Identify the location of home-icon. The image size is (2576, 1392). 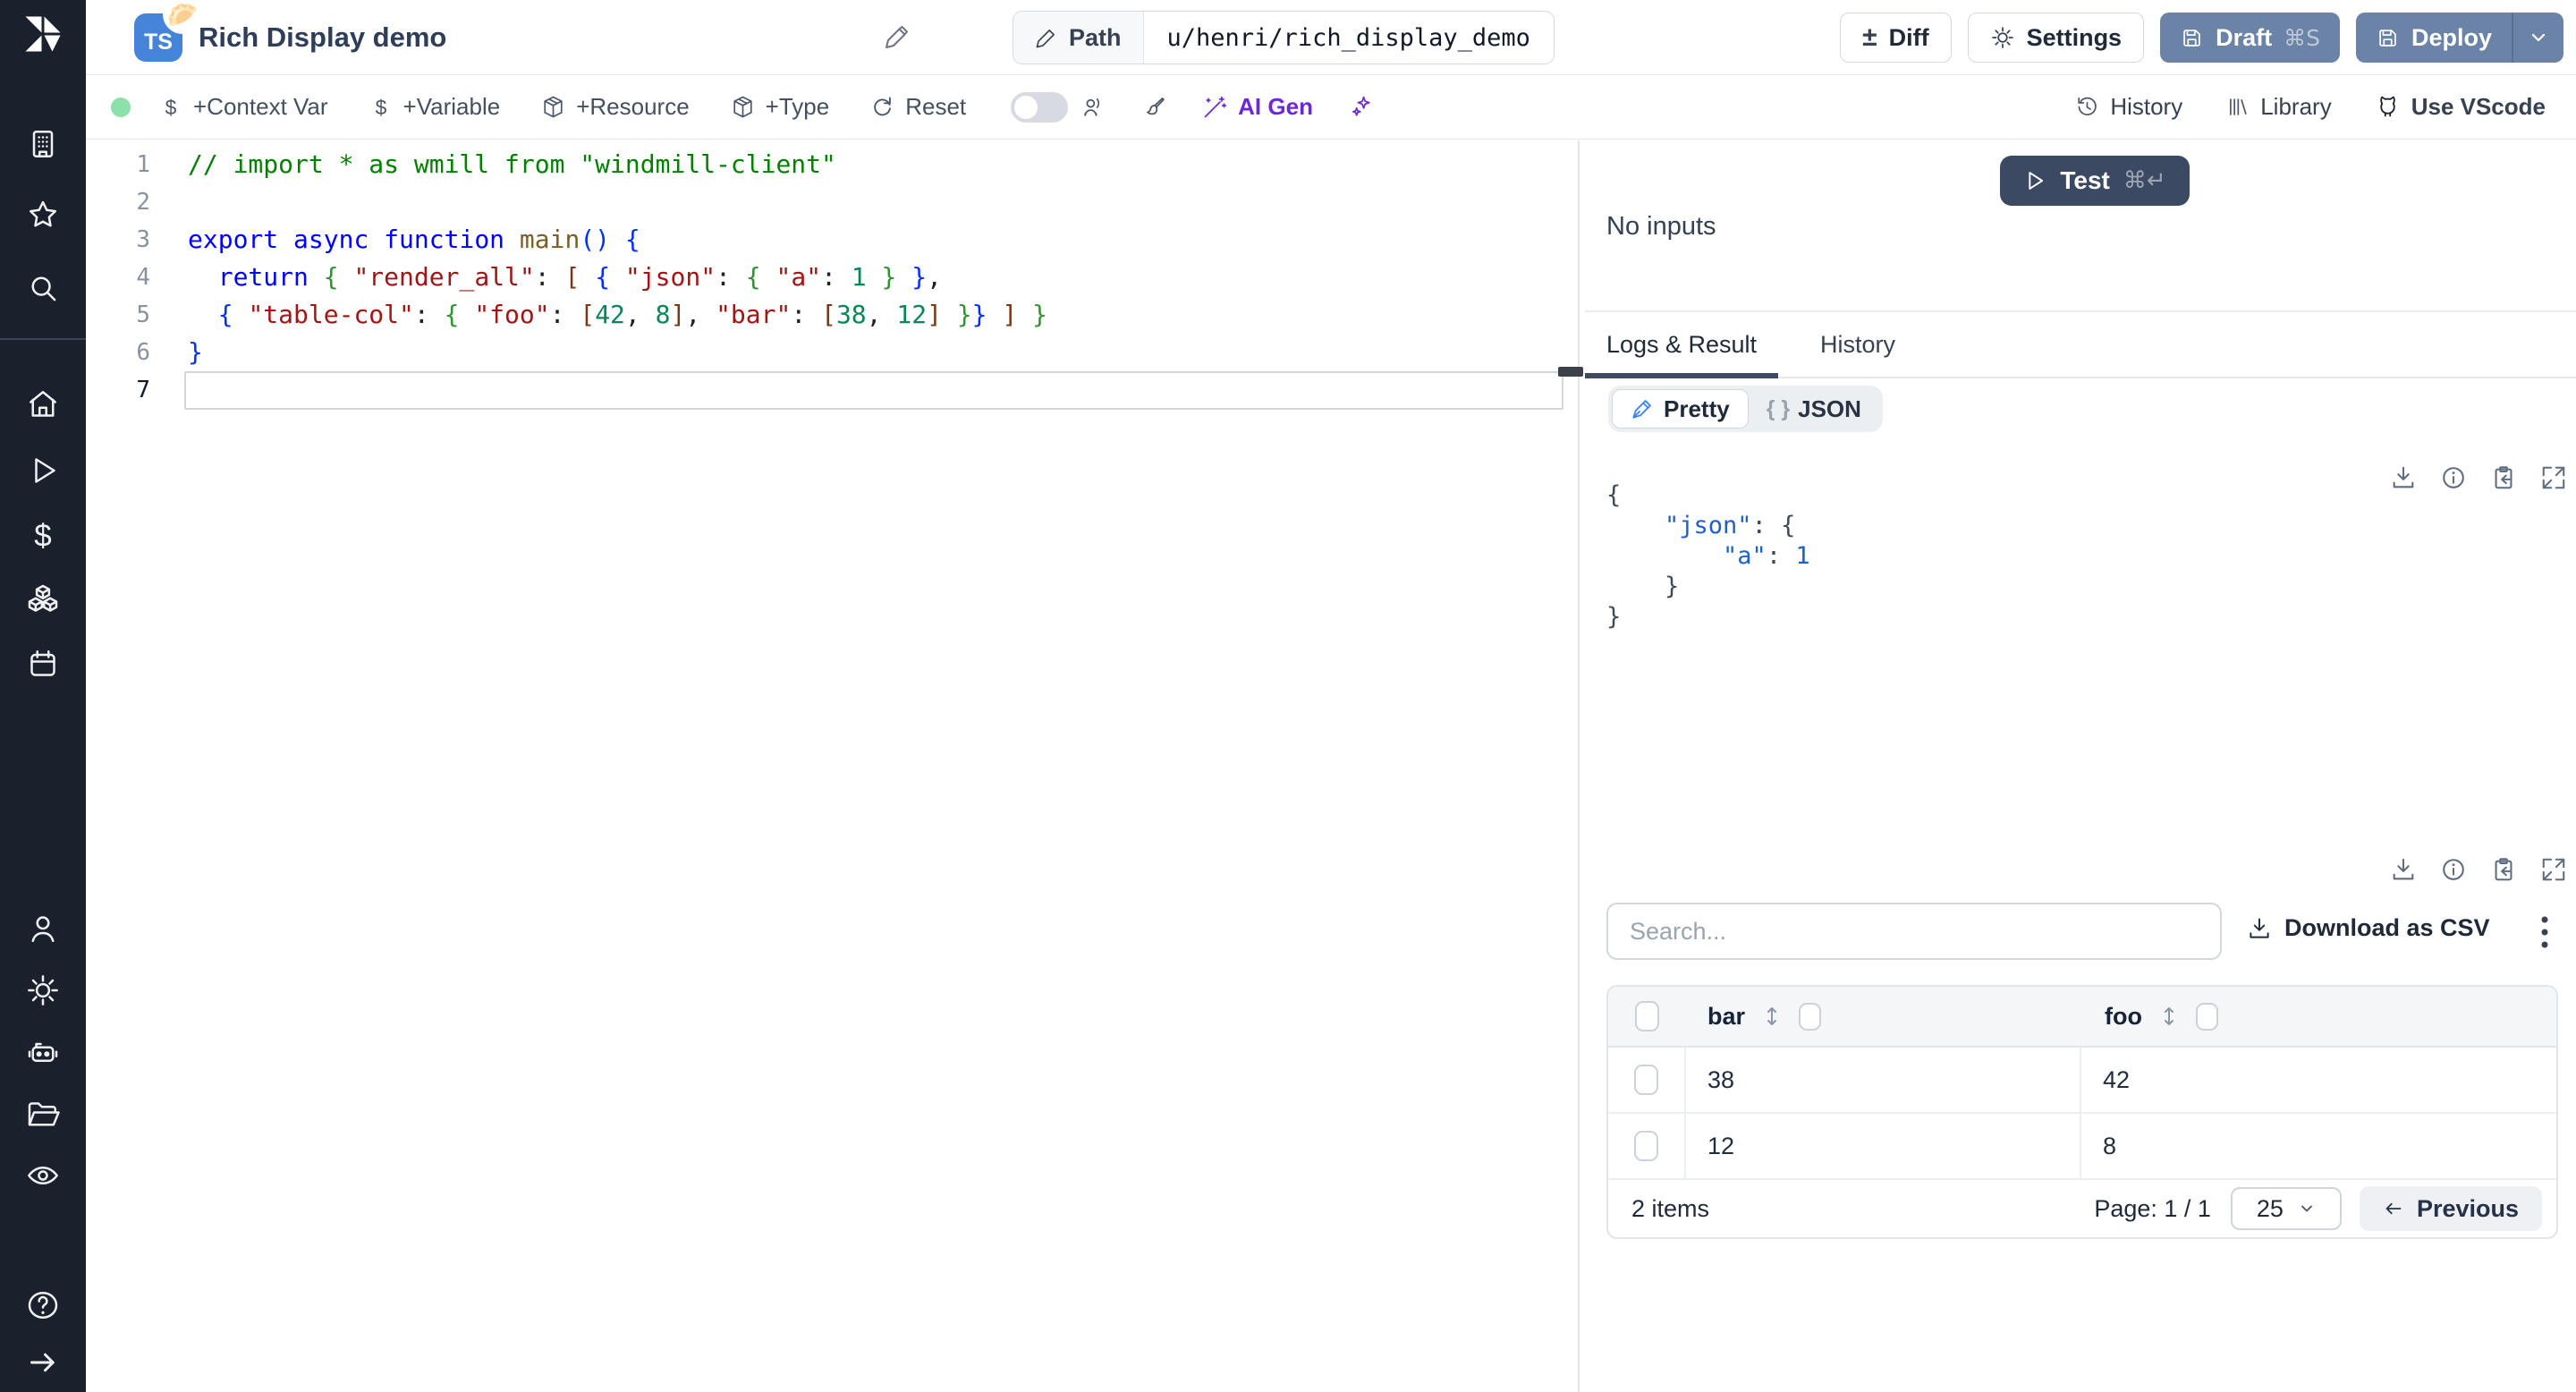
(43, 404).